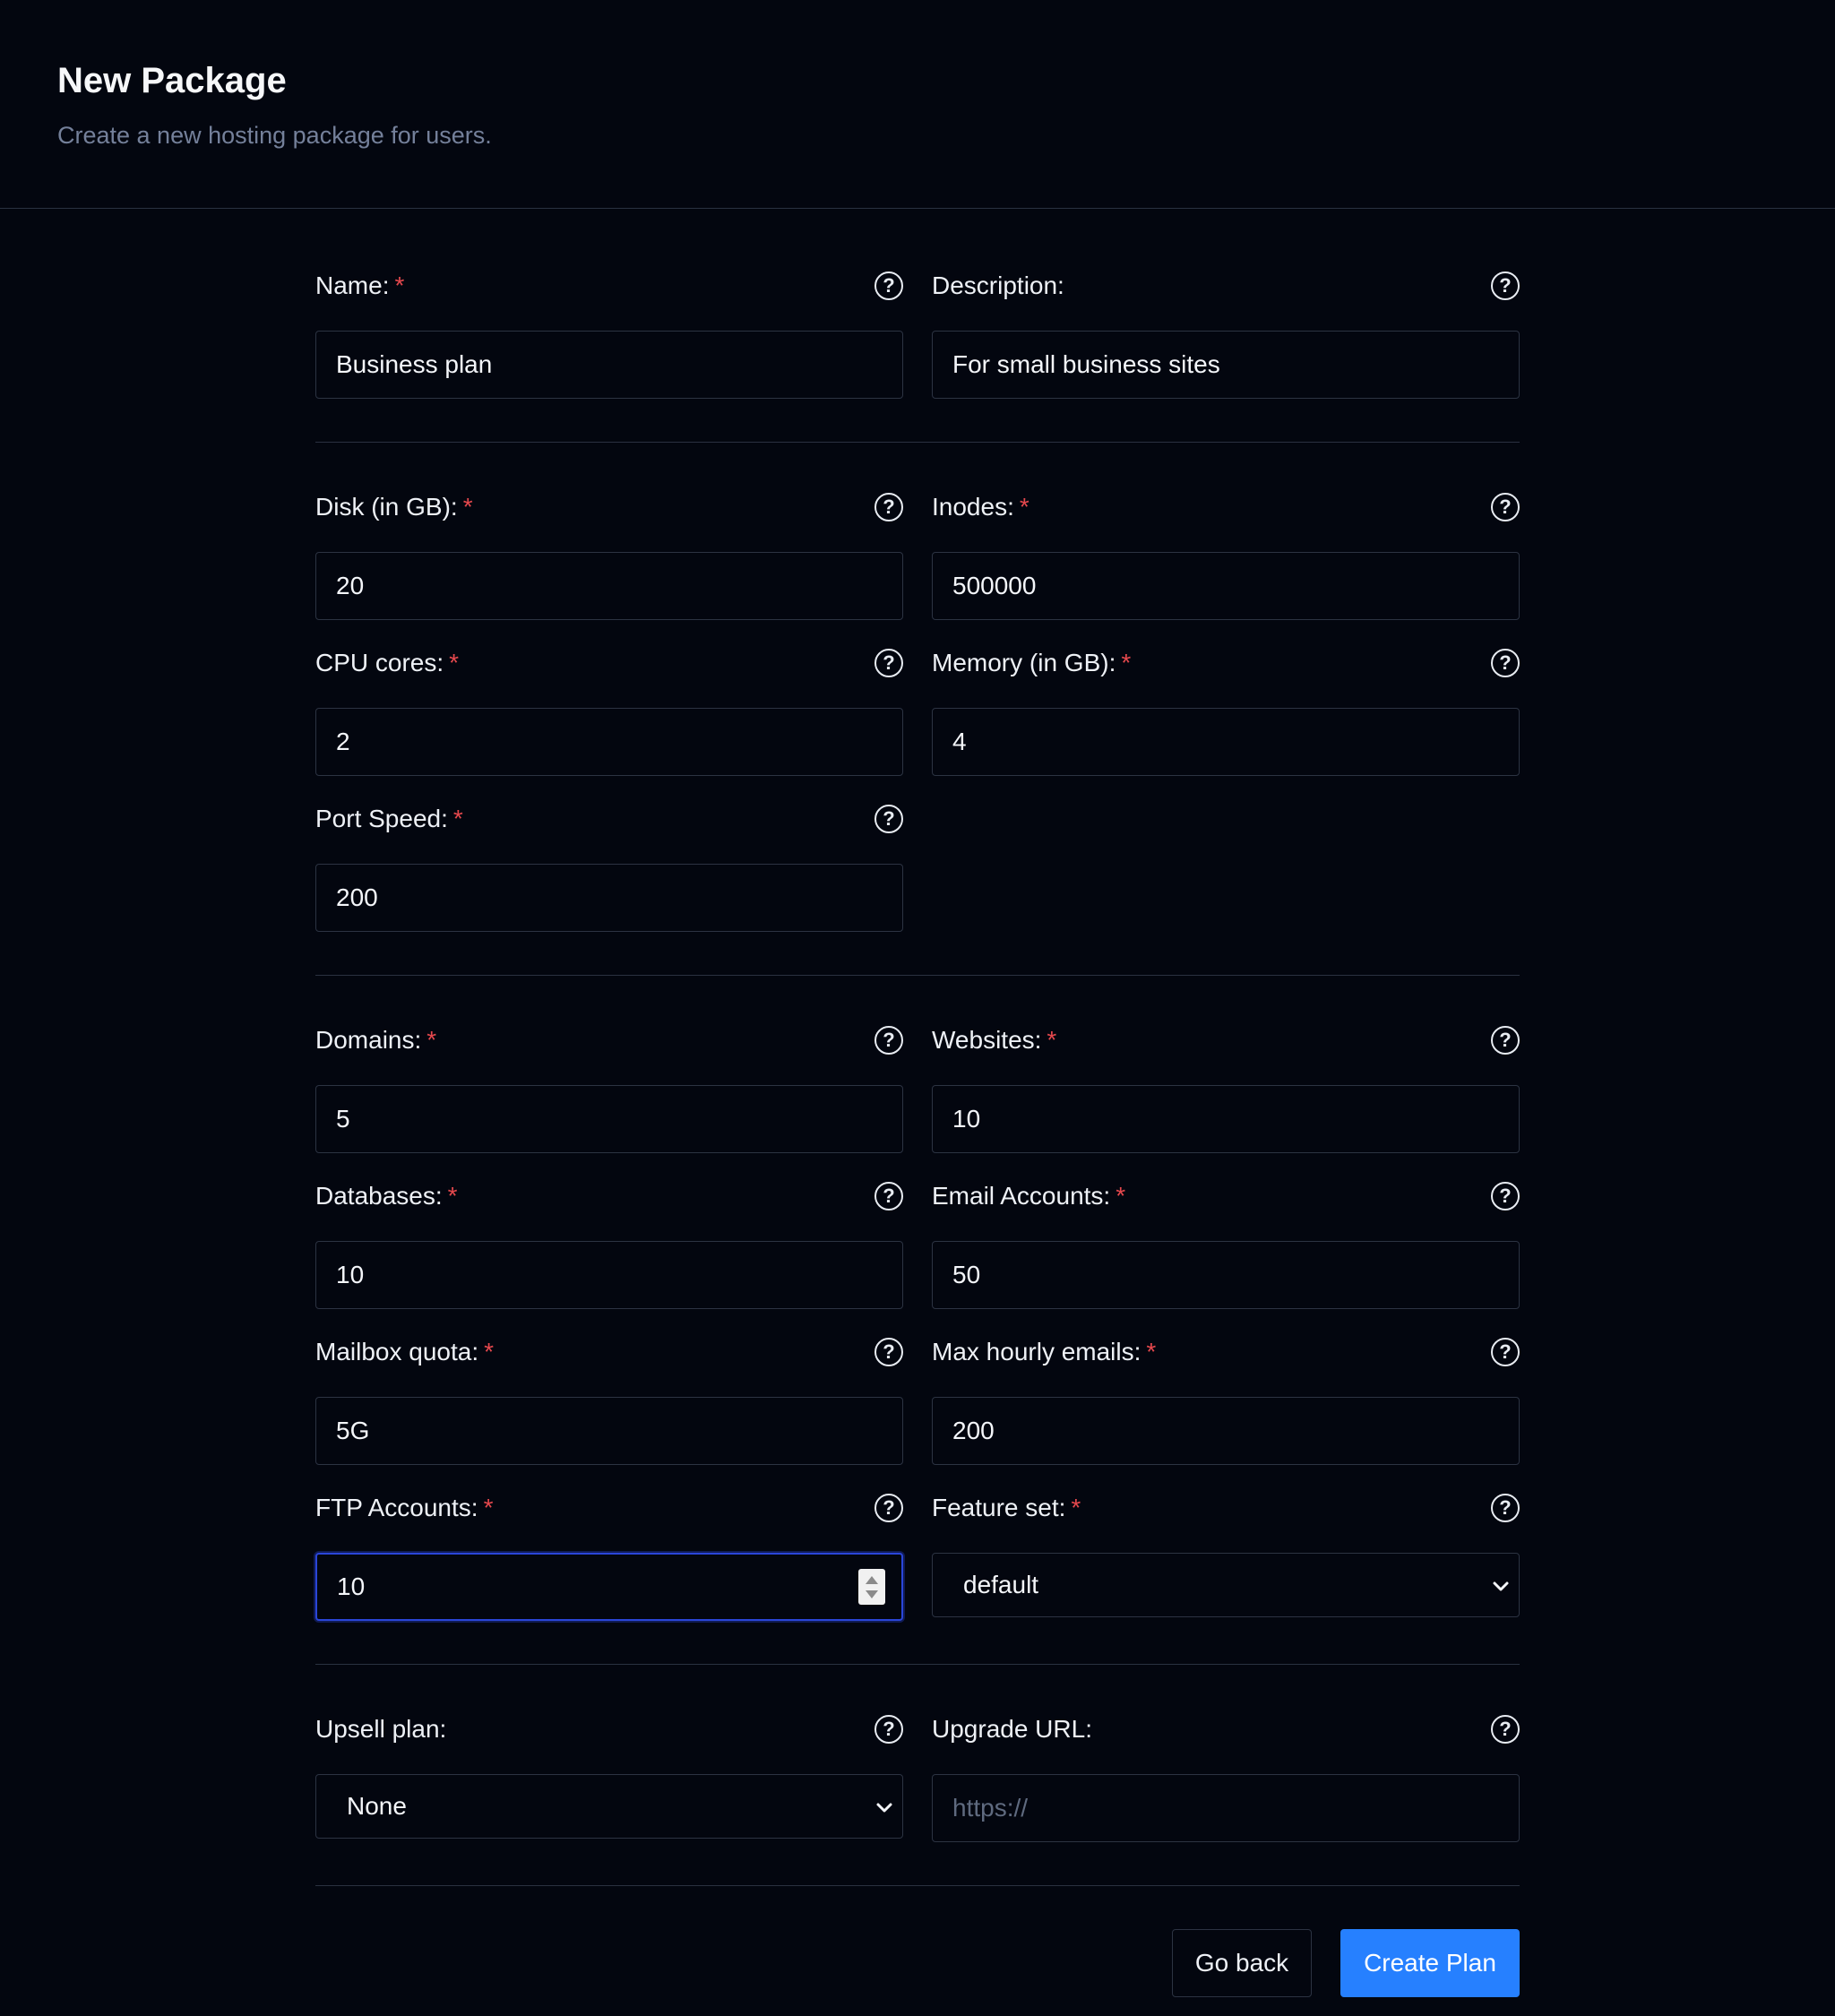 The image size is (1835, 2016). Describe the element at coordinates (609, 1806) in the screenshot. I see `upsell-plan-select: None` at that location.